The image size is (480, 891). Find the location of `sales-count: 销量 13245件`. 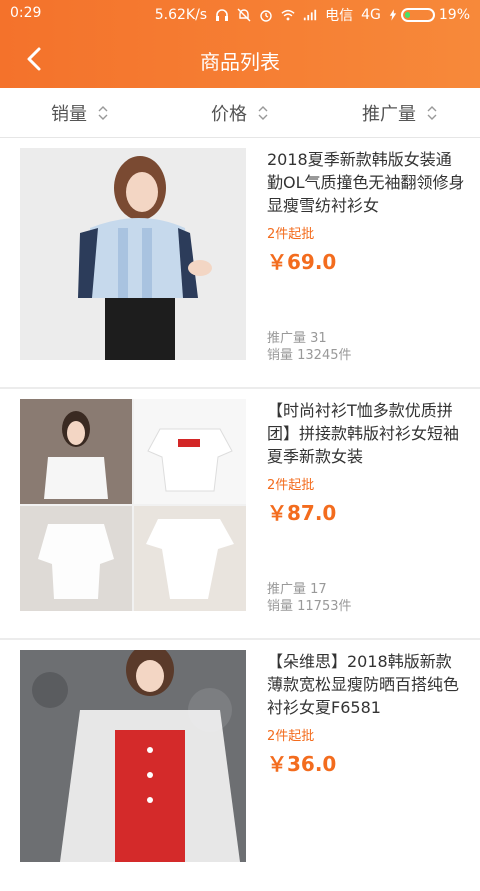

sales-count: 销量 13245件 is located at coordinates (309, 355).